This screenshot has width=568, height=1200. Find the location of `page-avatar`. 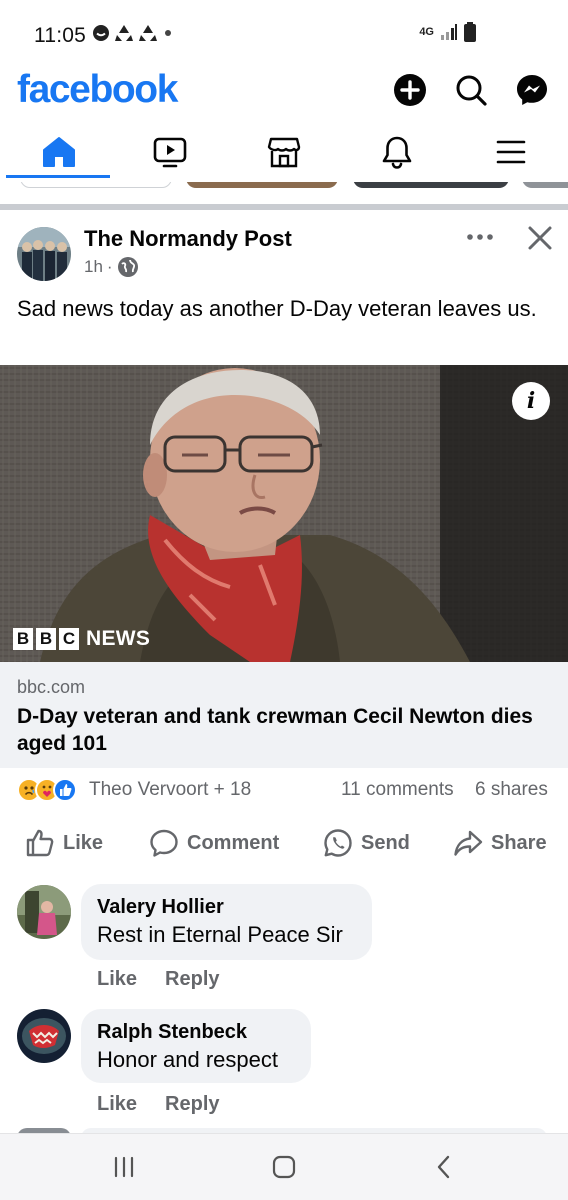

page-avatar is located at coordinates (44, 254).